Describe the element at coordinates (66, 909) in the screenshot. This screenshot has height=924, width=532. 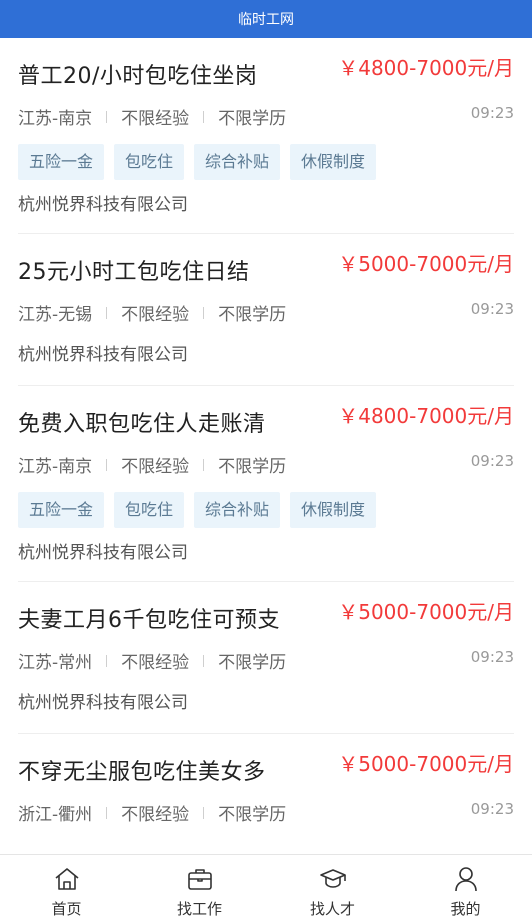
I see `tab-label: 首页` at that location.